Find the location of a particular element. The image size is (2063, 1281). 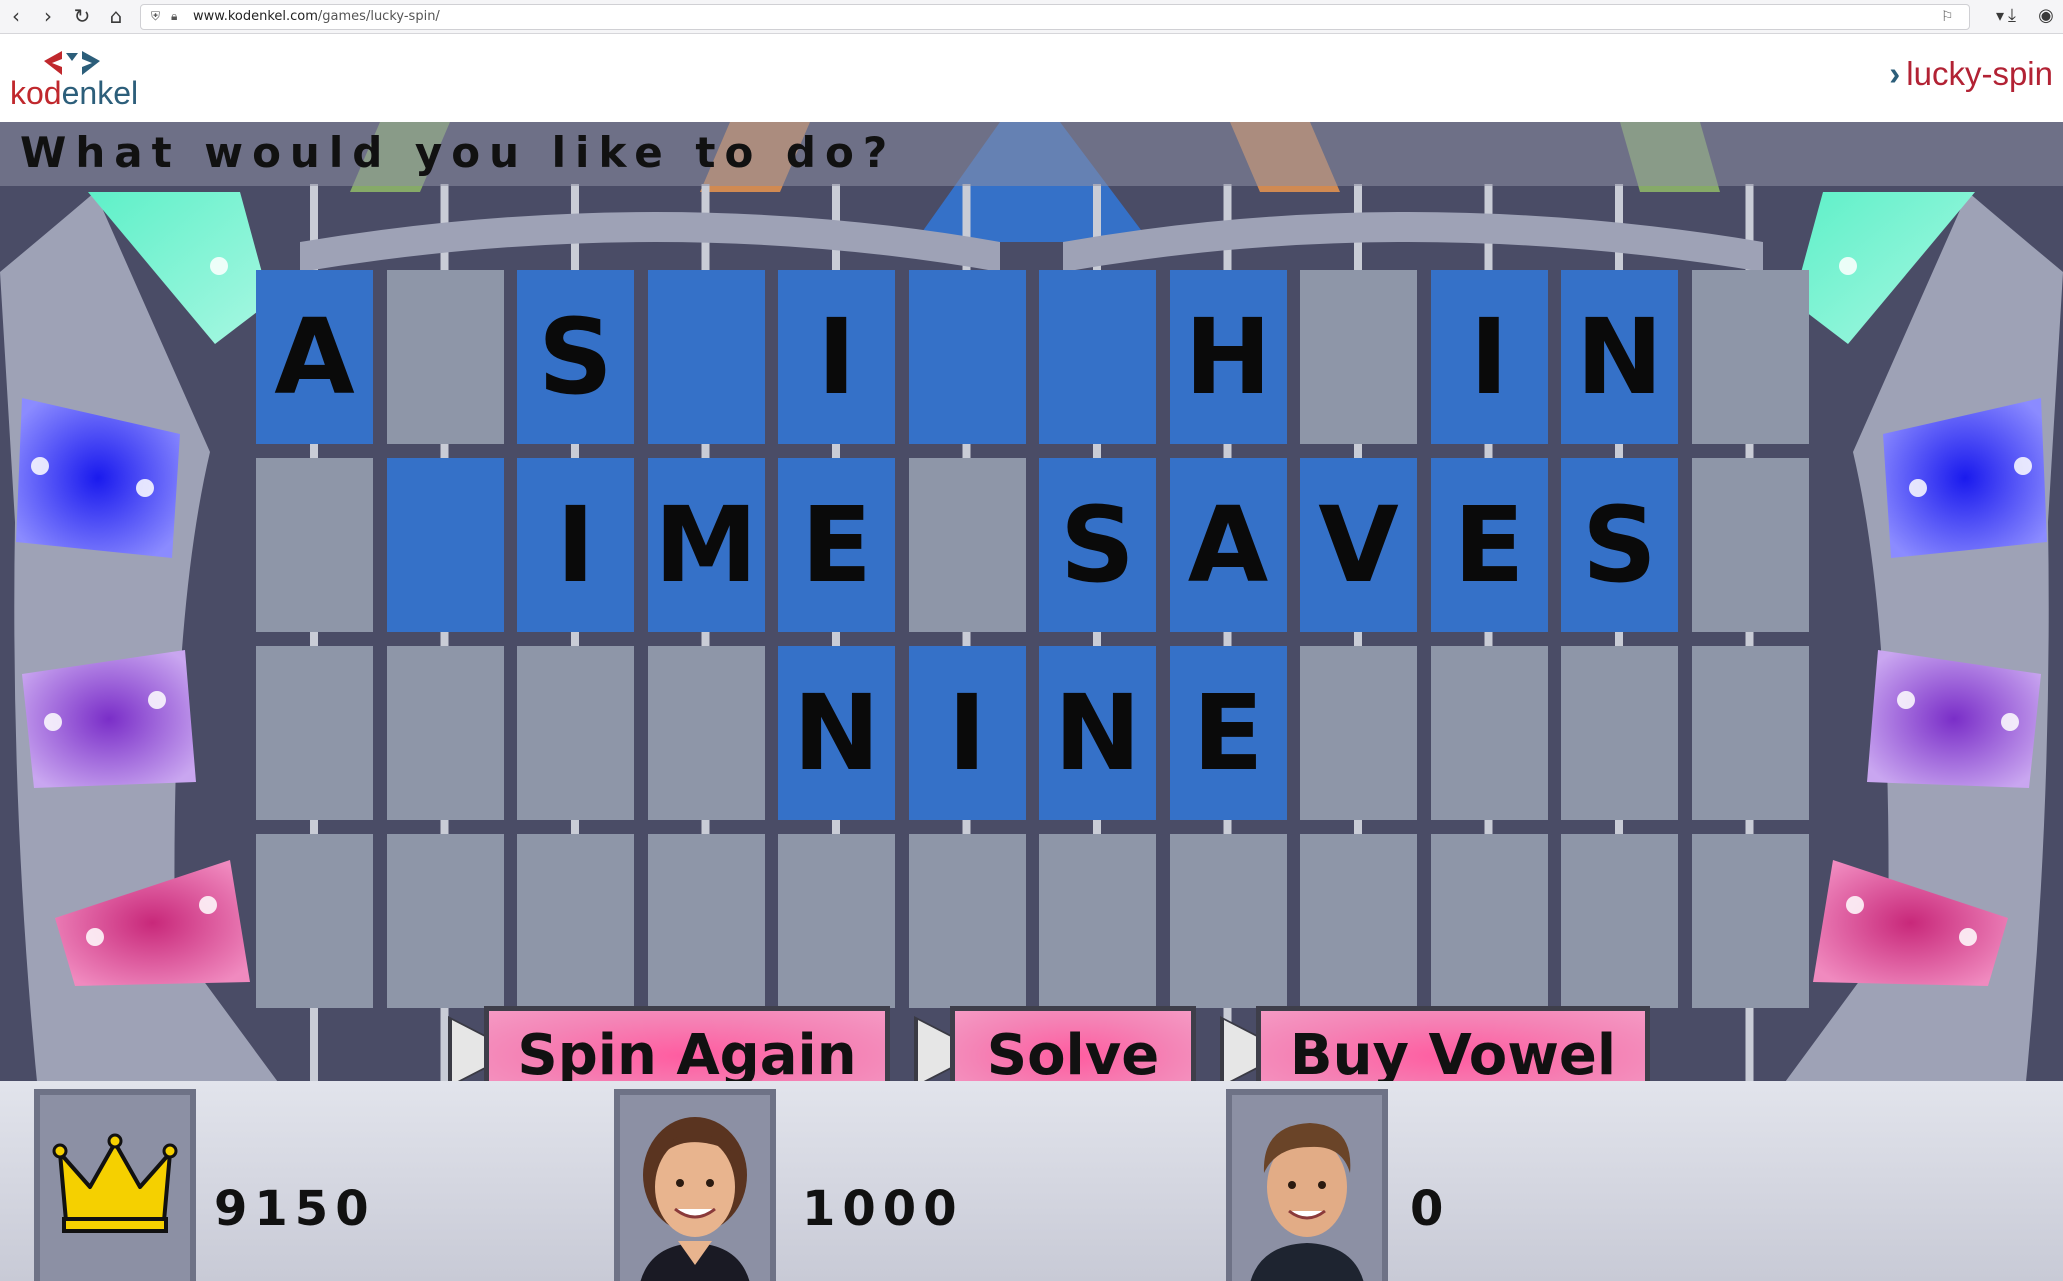

player-1-portrait is located at coordinates (115, 1185).